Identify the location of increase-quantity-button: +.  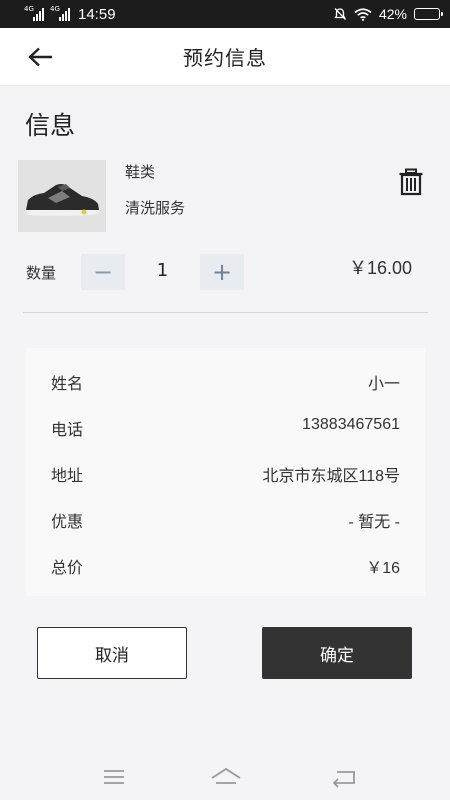
(222, 272).